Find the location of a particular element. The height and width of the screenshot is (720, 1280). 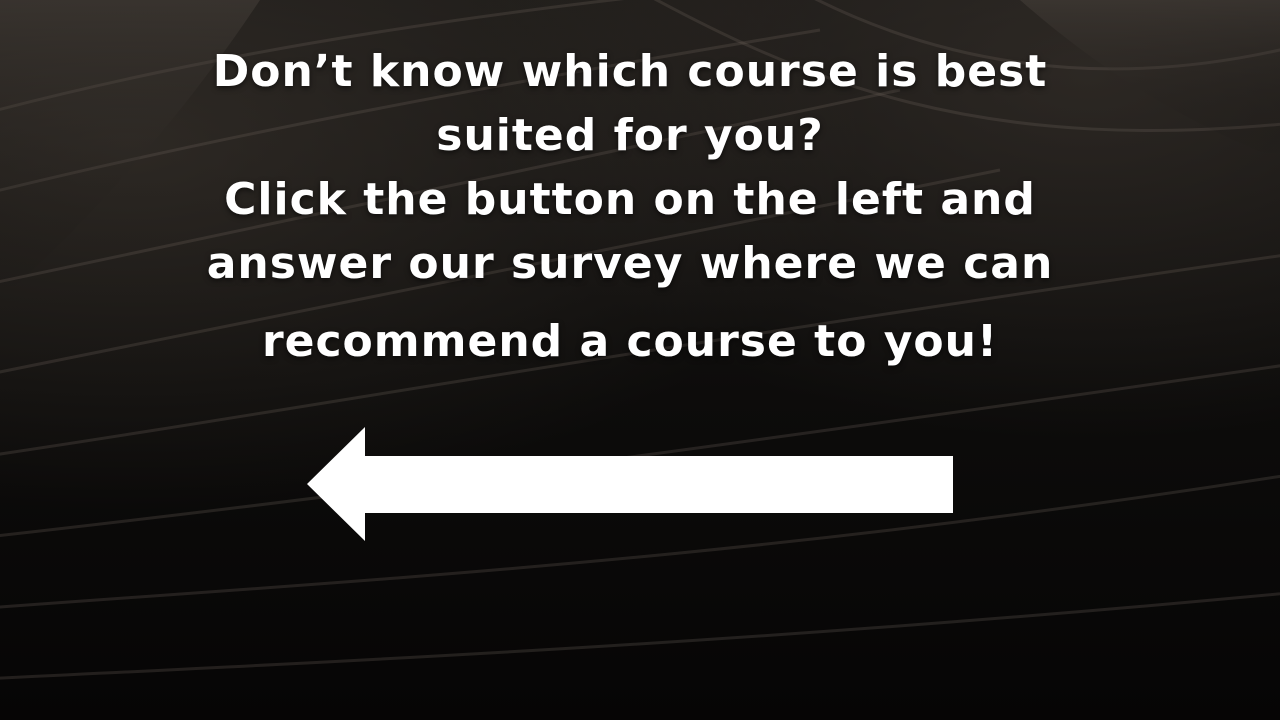

headline-line-2: suited for you? is located at coordinates (630, 135).